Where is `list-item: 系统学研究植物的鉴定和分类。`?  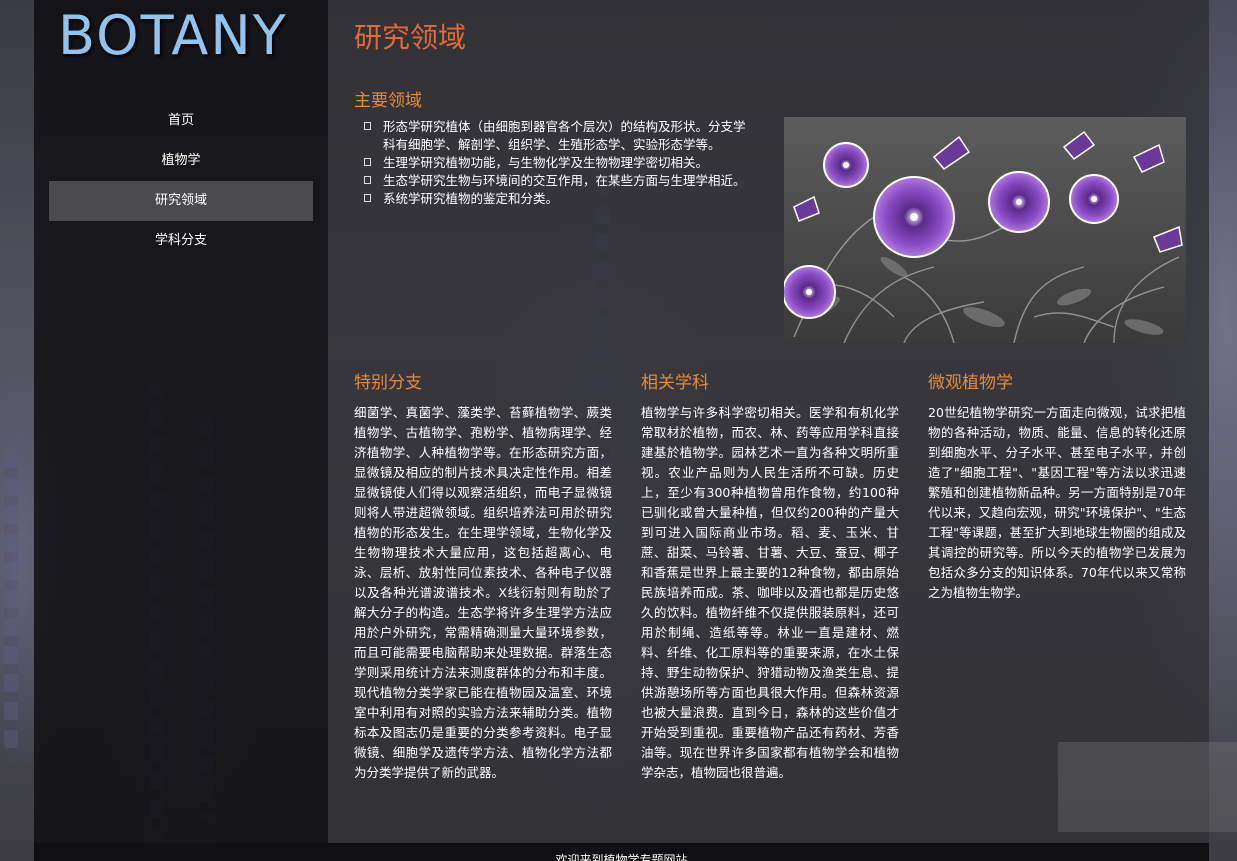
list-item: 系统学研究植物的鉴定和分类。 is located at coordinates (559, 199).